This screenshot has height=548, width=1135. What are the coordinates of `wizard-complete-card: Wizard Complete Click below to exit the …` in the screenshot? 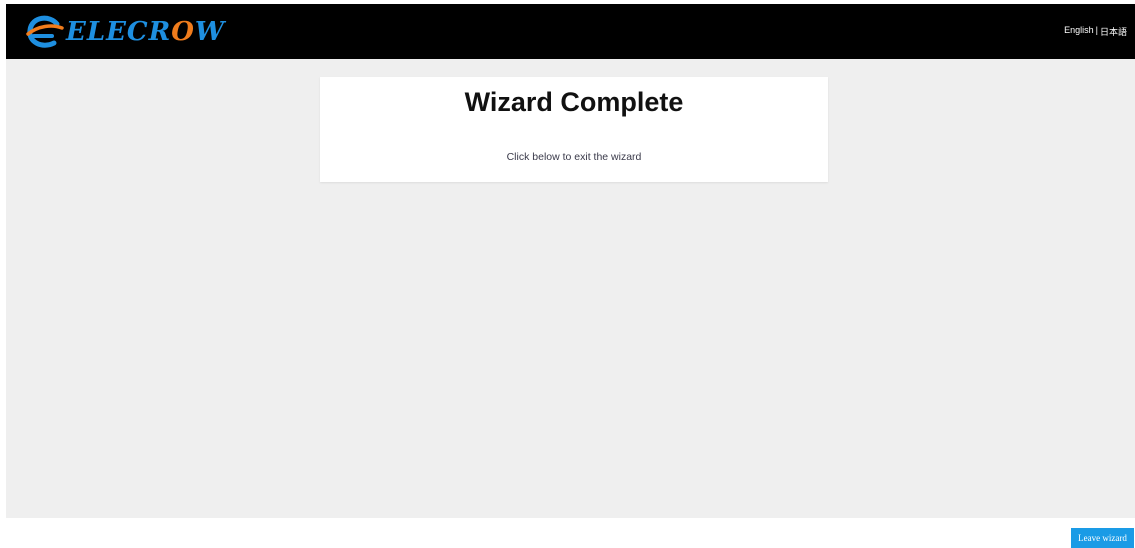 It's located at (574, 129).